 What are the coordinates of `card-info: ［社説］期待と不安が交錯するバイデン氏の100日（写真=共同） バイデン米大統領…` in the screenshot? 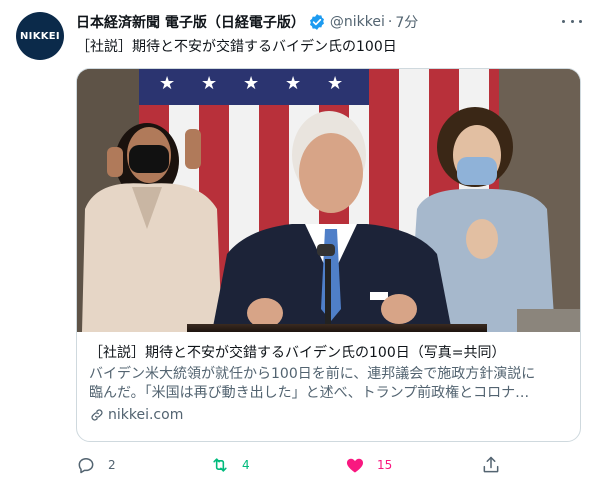 It's located at (331, 384).